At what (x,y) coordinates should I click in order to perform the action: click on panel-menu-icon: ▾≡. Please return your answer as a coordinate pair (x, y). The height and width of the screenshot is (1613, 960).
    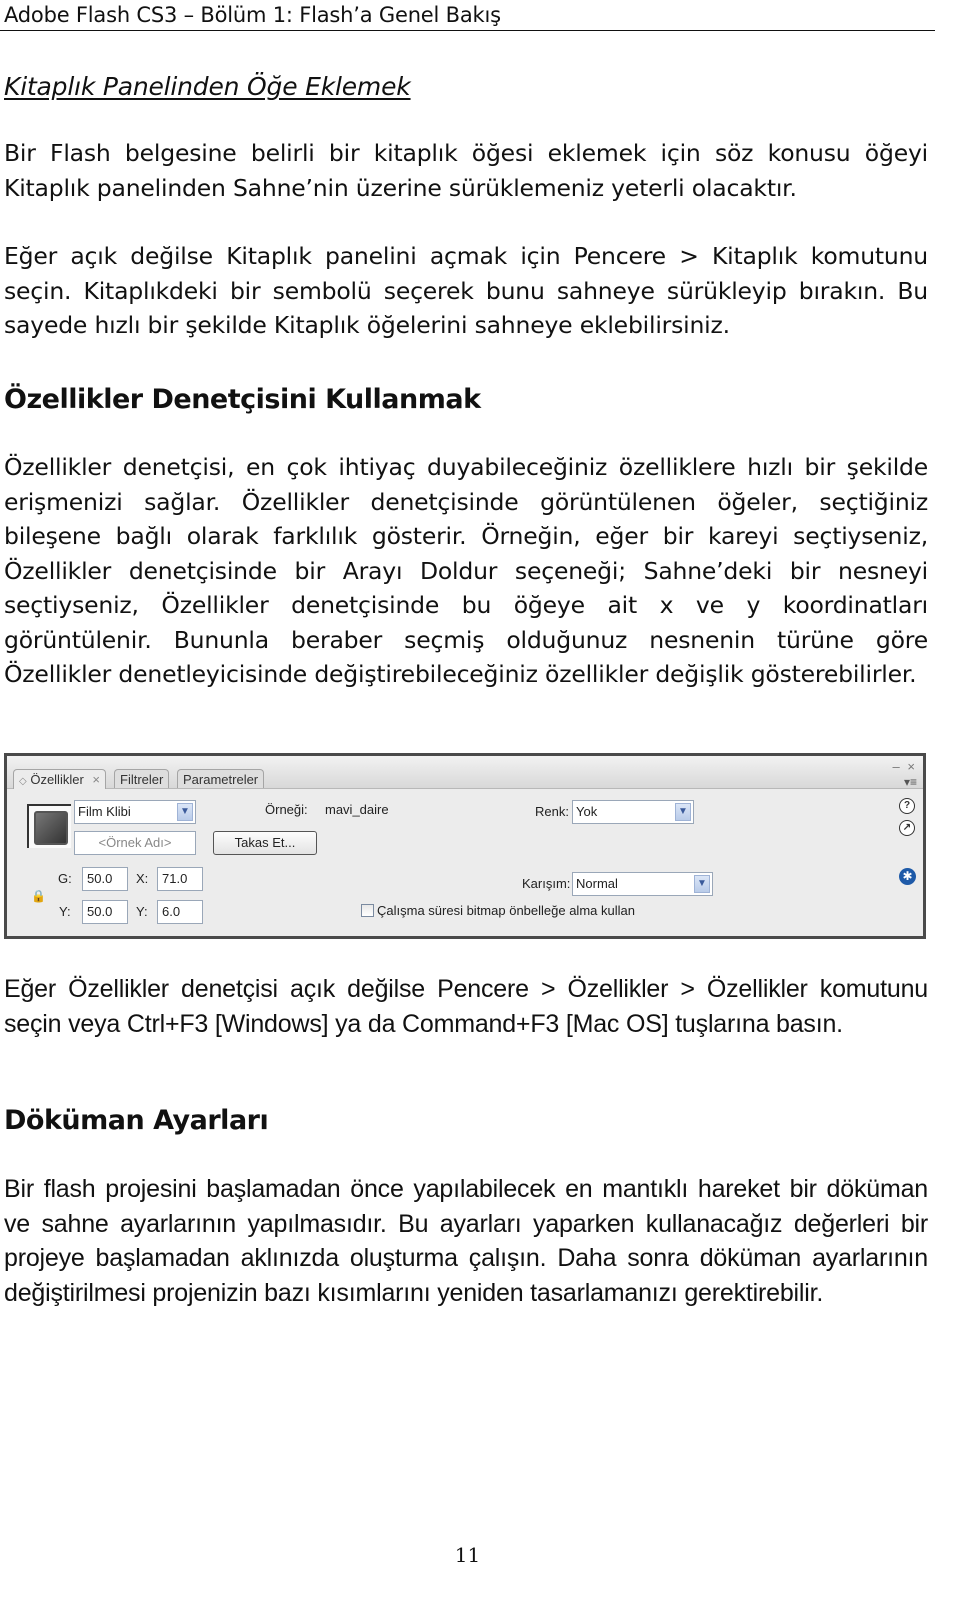
    Looking at the image, I should click on (910, 782).